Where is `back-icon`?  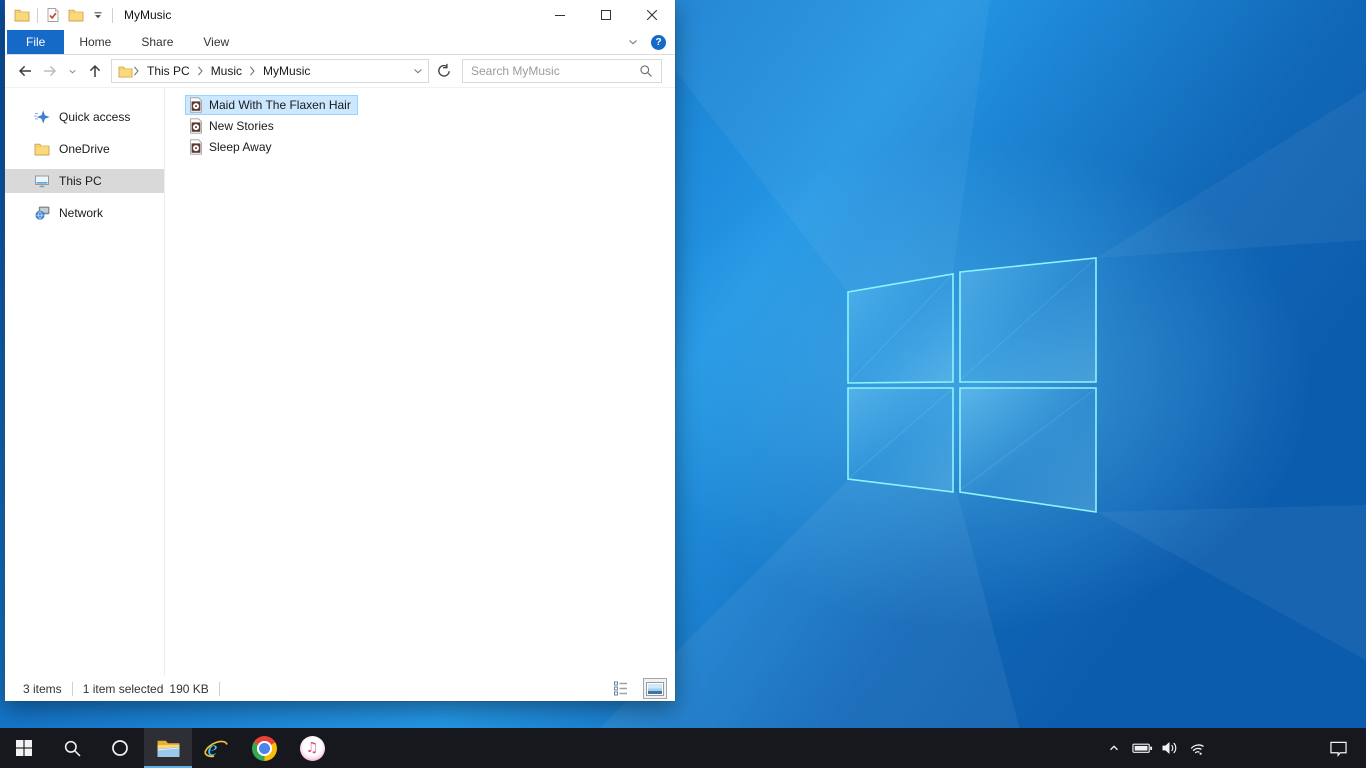 back-icon is located at coordinates (25, 71).